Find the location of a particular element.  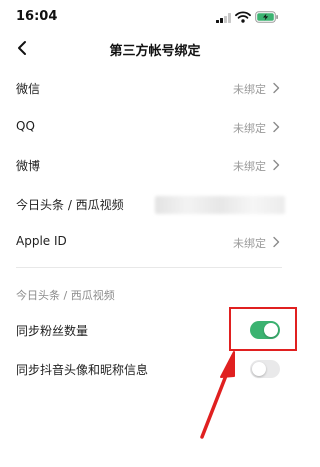

account-row-wechat: 微信 未绑定 is located at coordinates (155, 88).